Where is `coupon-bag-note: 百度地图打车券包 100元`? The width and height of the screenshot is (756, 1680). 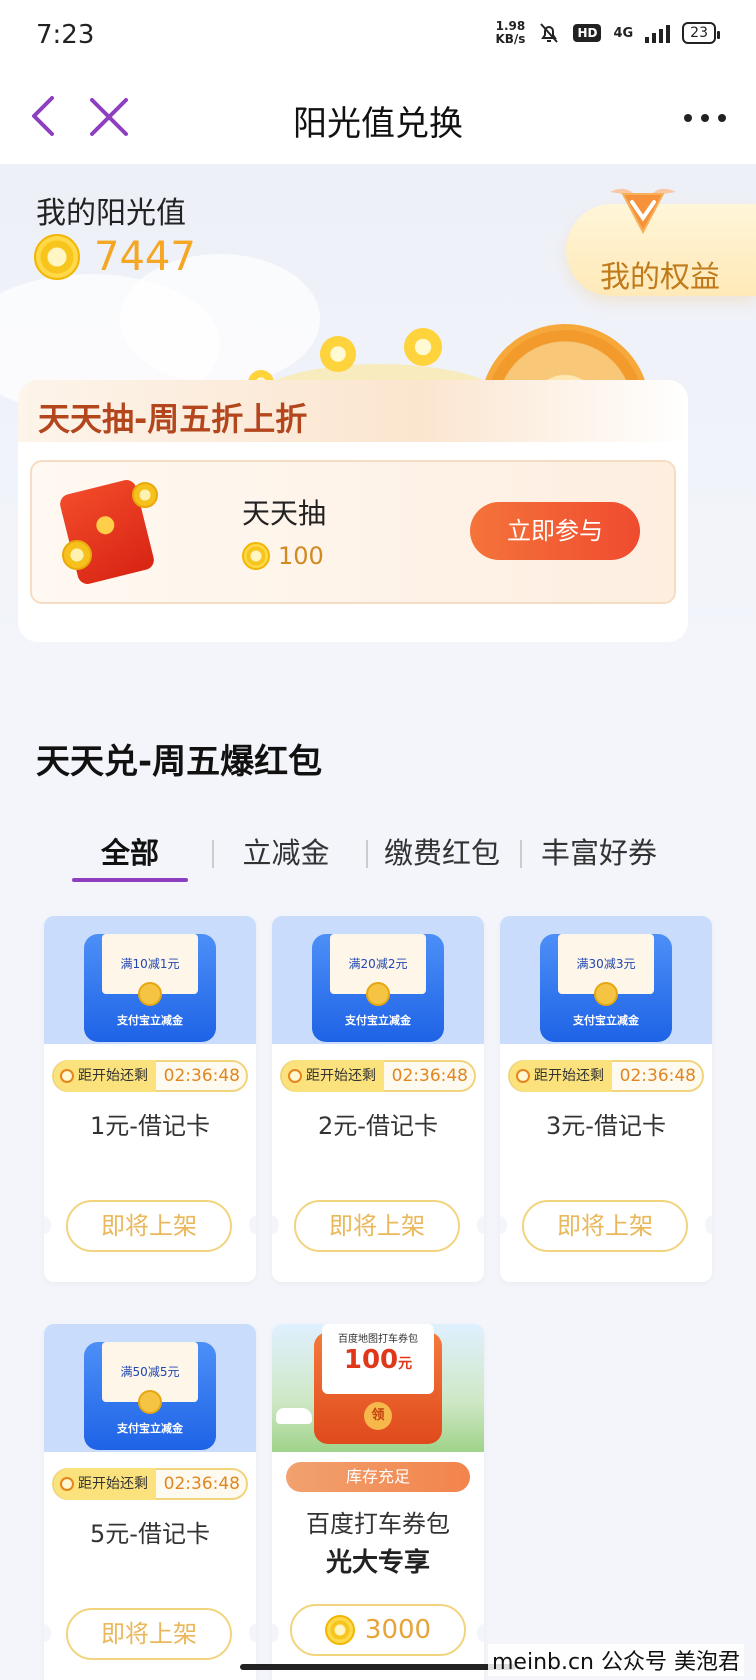
coupon-bag-note: 百度地图打车券包 100元 is located at coordinates (378, 1359).